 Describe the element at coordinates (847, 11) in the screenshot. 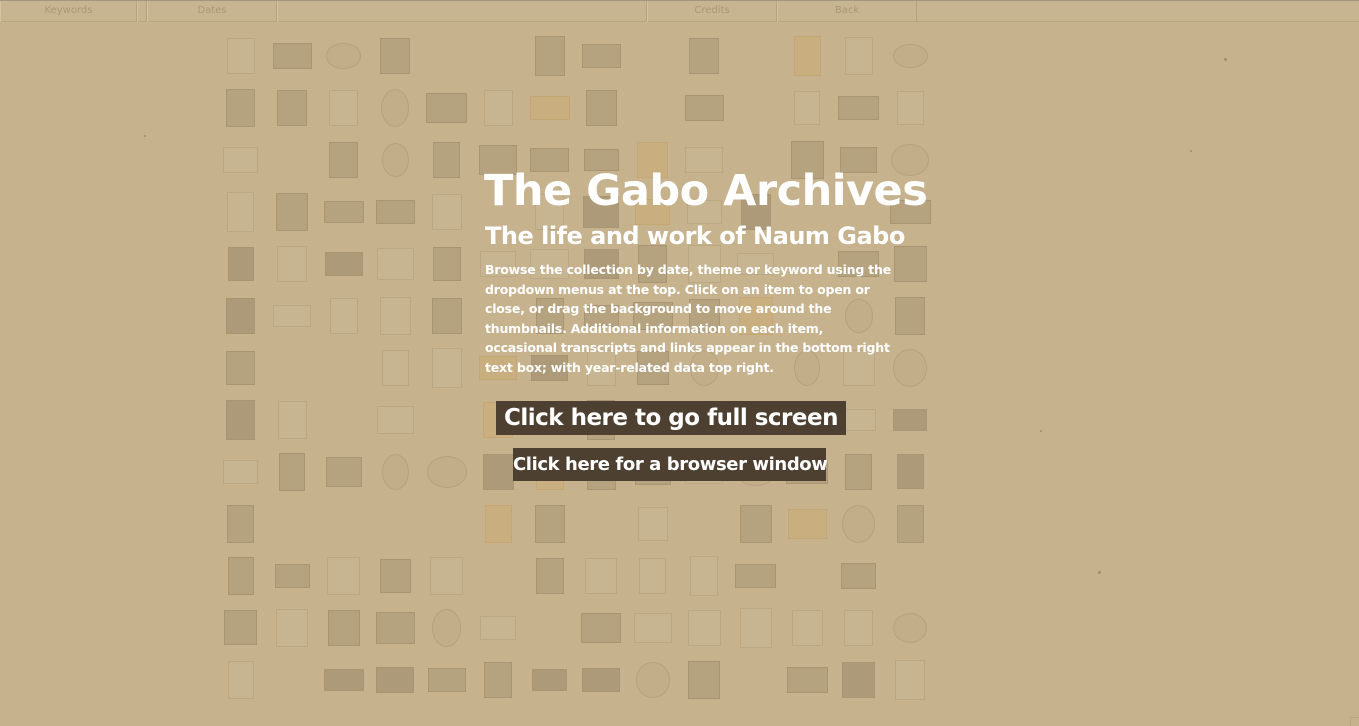

I see `nav-back-menu: Back` at that location.